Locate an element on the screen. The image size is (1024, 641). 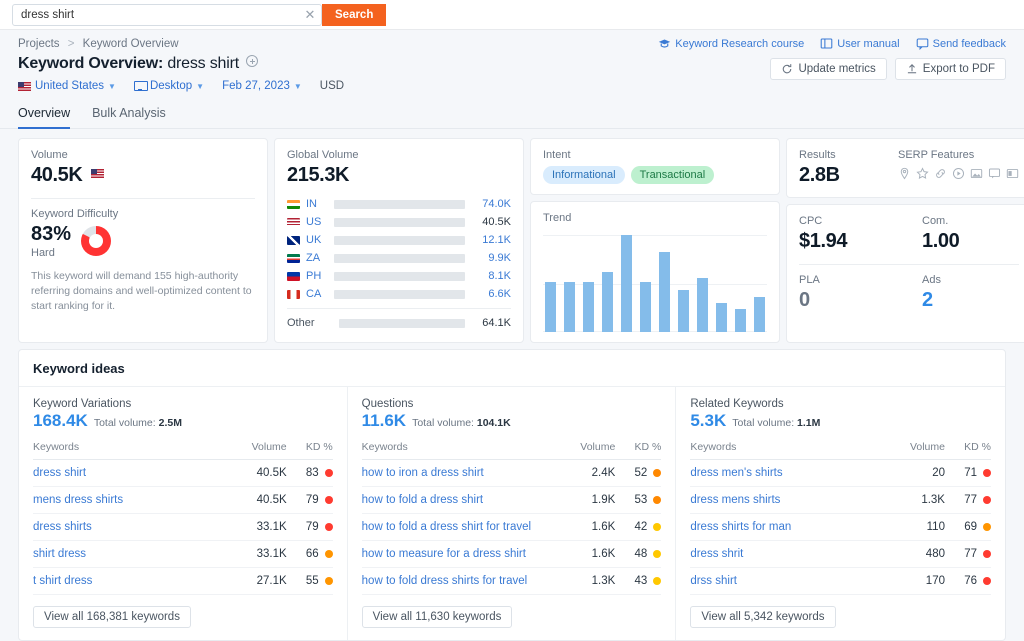
keyword-link: shirt dress is located at coordinates (59, 554).